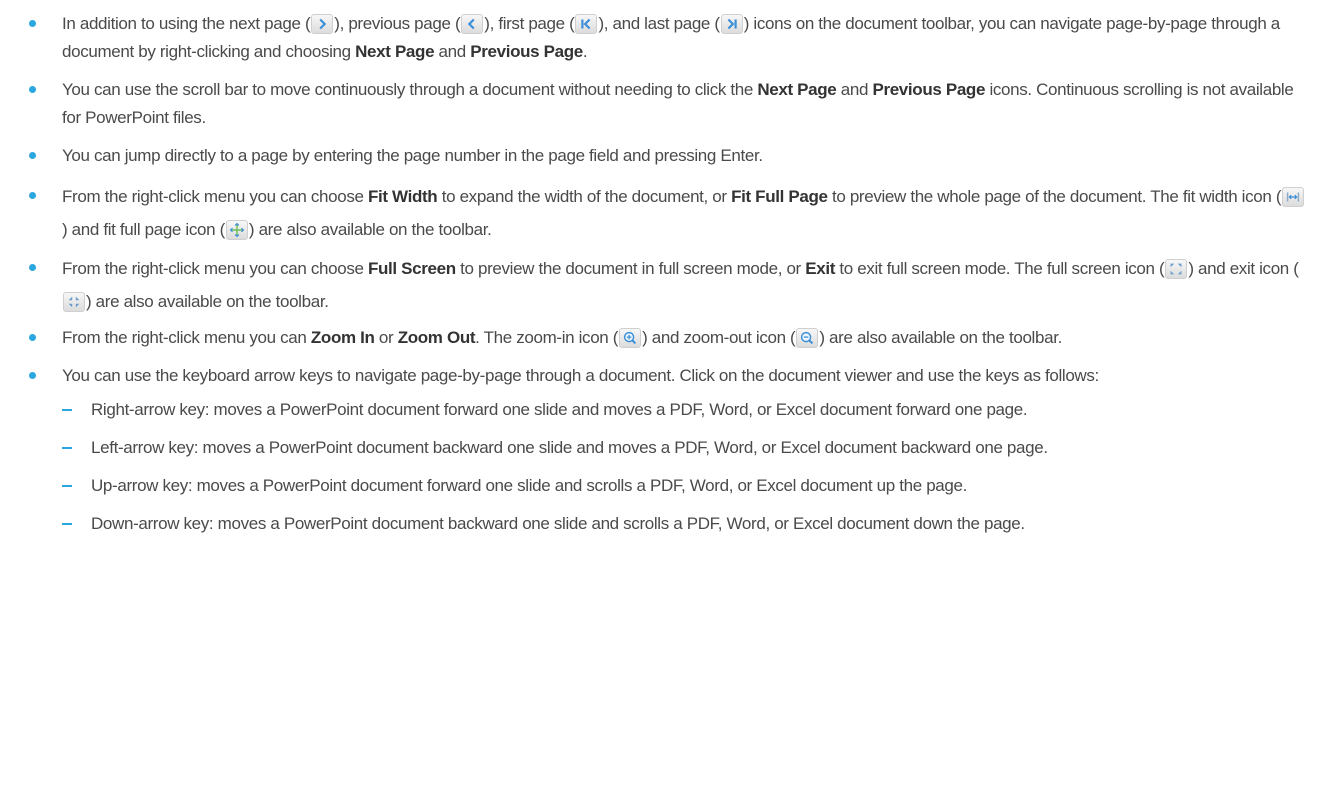 This screenshot has height=806, width=1318. Describe the element at coordinates (630, 338) in the screenshot. I see `zoom-in-icon` at that location.